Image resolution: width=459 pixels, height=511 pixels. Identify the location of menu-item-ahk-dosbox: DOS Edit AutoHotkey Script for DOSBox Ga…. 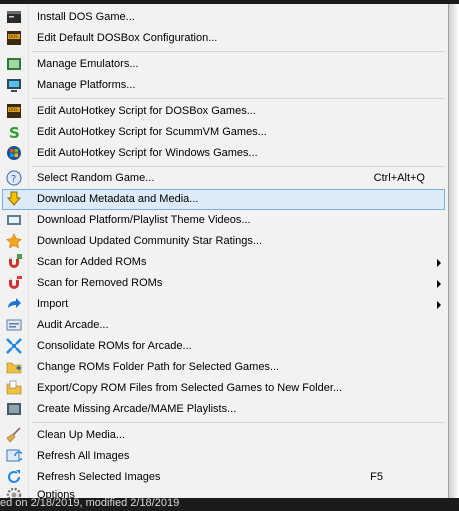
(223, 111).